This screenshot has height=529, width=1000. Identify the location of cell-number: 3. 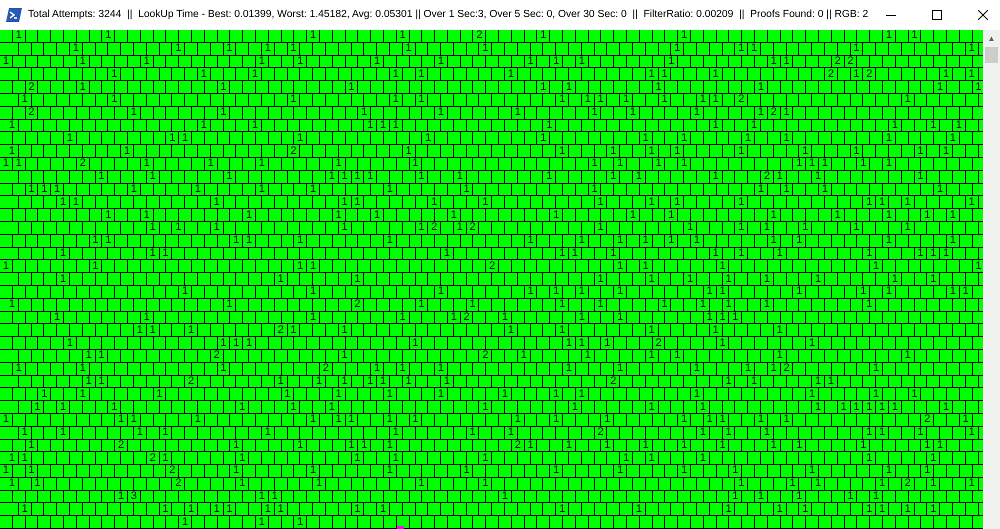
(133, 496).